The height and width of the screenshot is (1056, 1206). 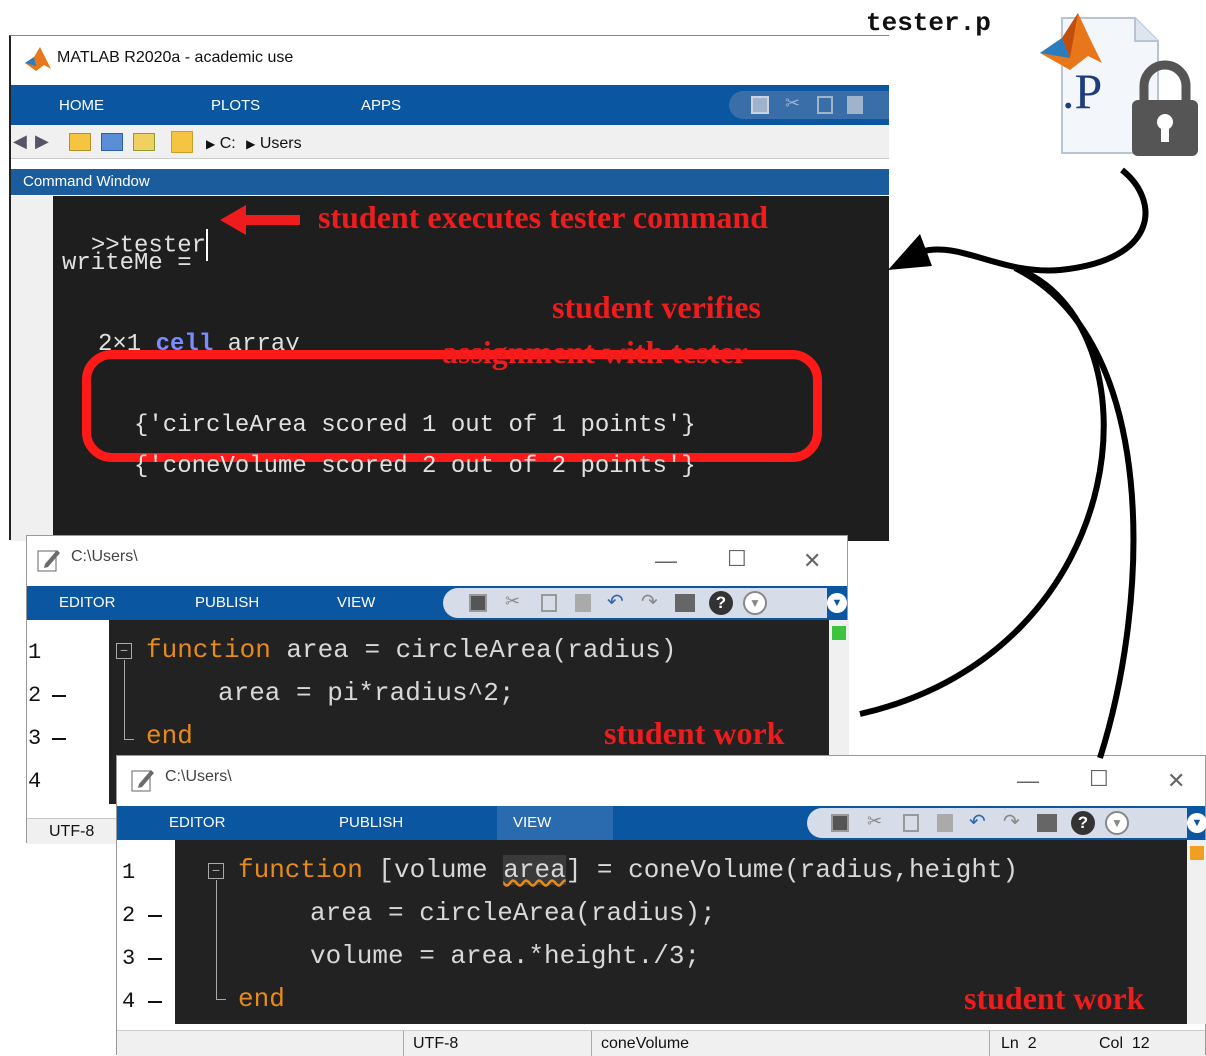 I want to click on connector-arrows, so click(x=1004, y=463).